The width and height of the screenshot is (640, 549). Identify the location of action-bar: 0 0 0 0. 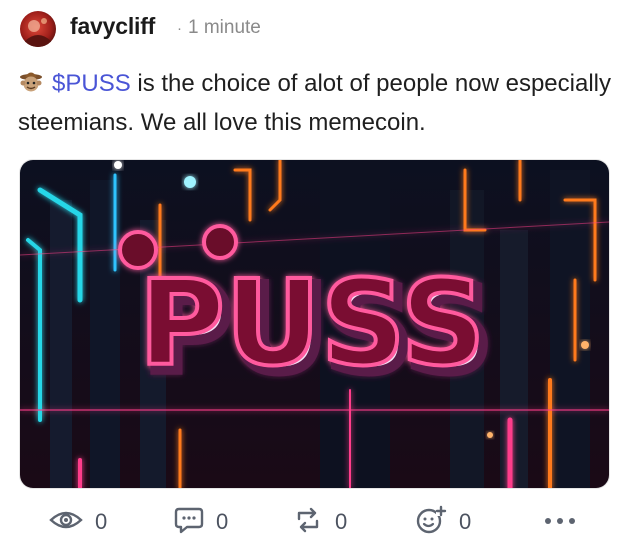
(320, 522).